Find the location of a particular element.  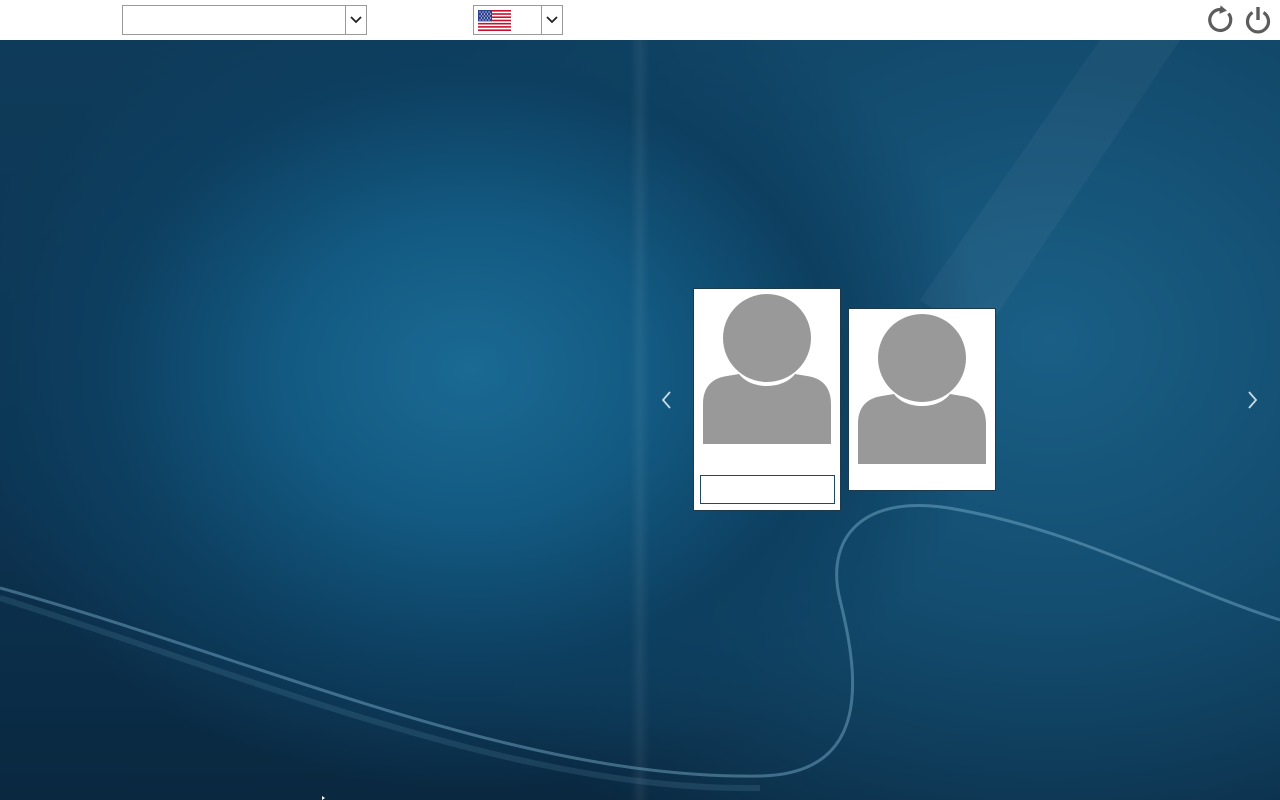

mouse-cursor-icon is located at coordinates (323, 798).